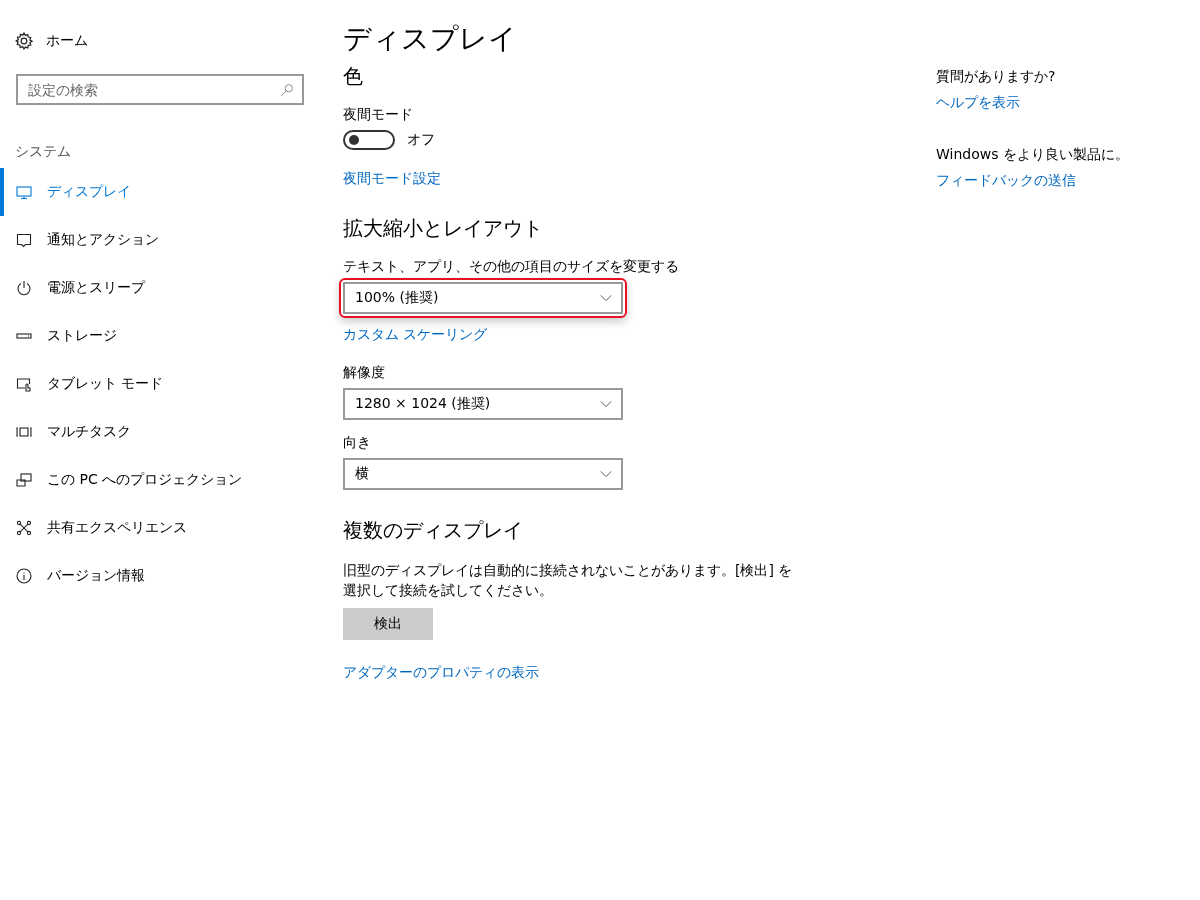  I want to click on sidebar-item: バージョン情報, so click(160, 576).